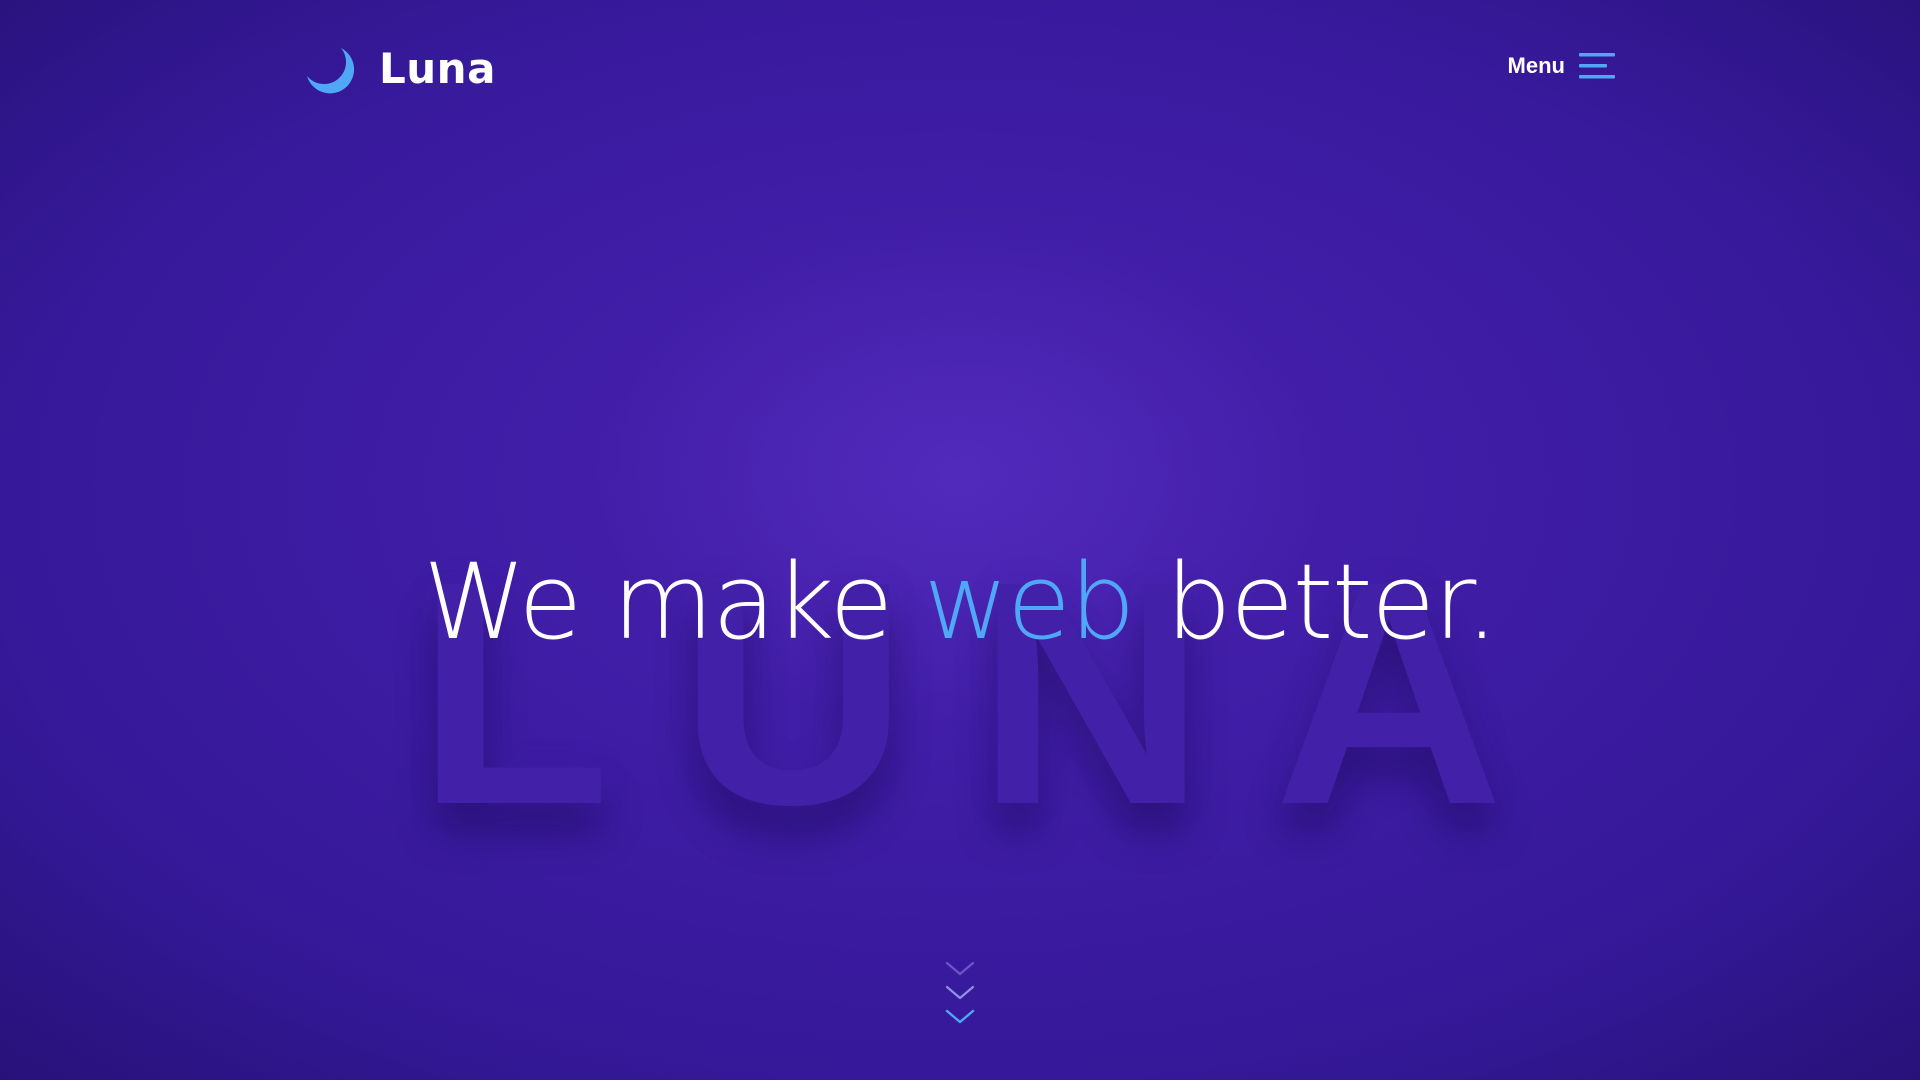 The height and width of the screenshot is (1080, 1920). What do you see at coordinates (673, 601) in the screenshot?
I see `headline-prefix: We make` at bounding box center [673, 601].